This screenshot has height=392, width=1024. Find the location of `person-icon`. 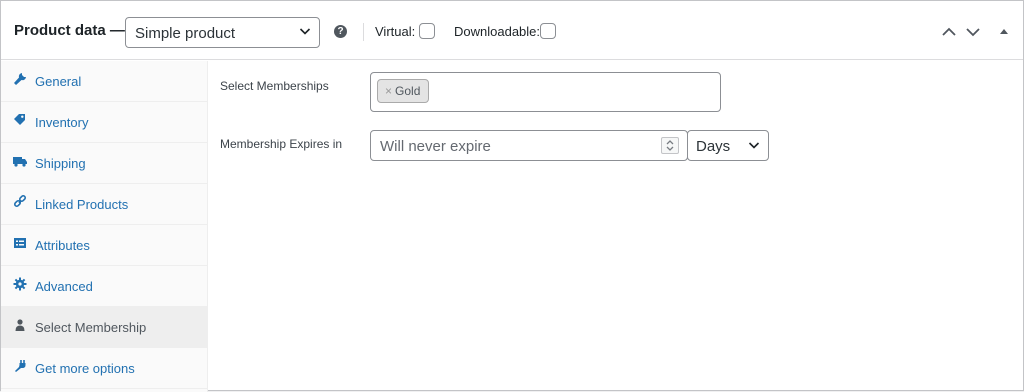

person-icon is located at coordinates (20, 325).